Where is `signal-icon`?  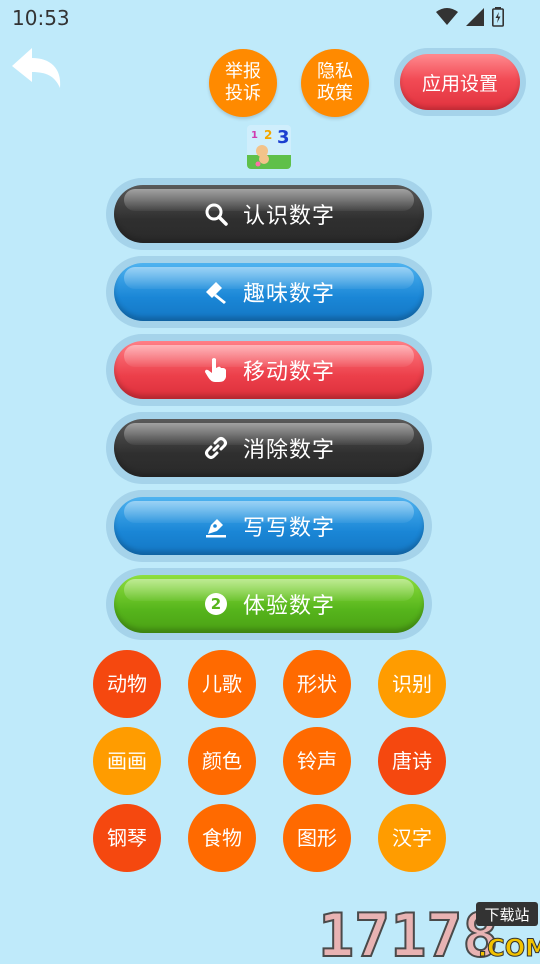
signal-icon is located at coordinates (475, 17).